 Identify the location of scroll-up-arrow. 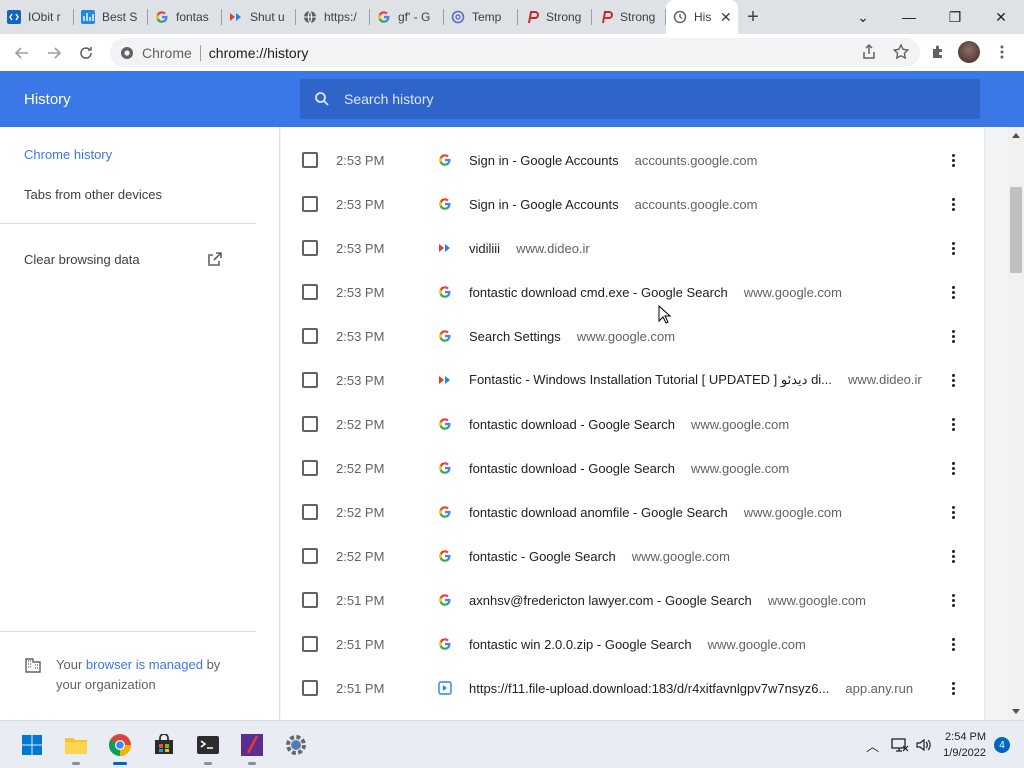
(1016, 135).